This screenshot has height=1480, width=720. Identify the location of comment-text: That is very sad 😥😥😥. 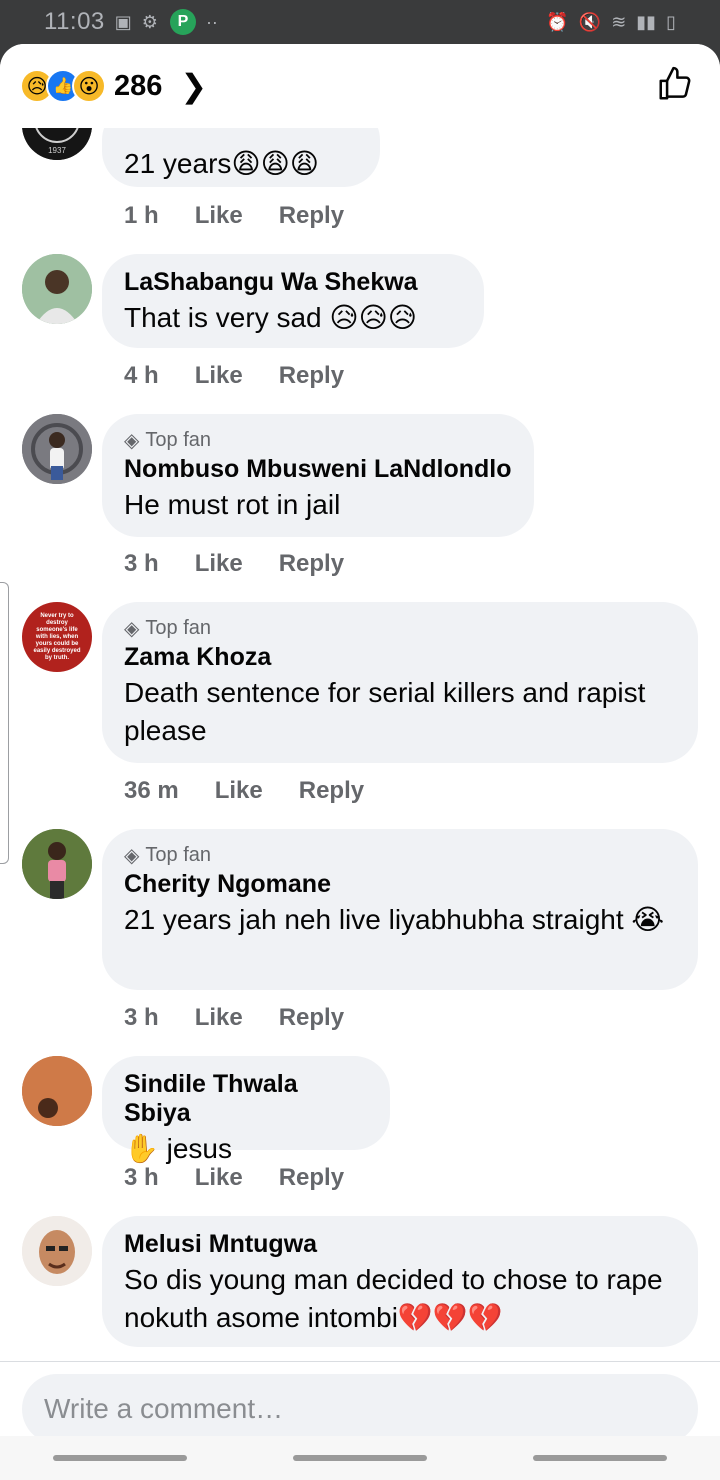
(270, 317).